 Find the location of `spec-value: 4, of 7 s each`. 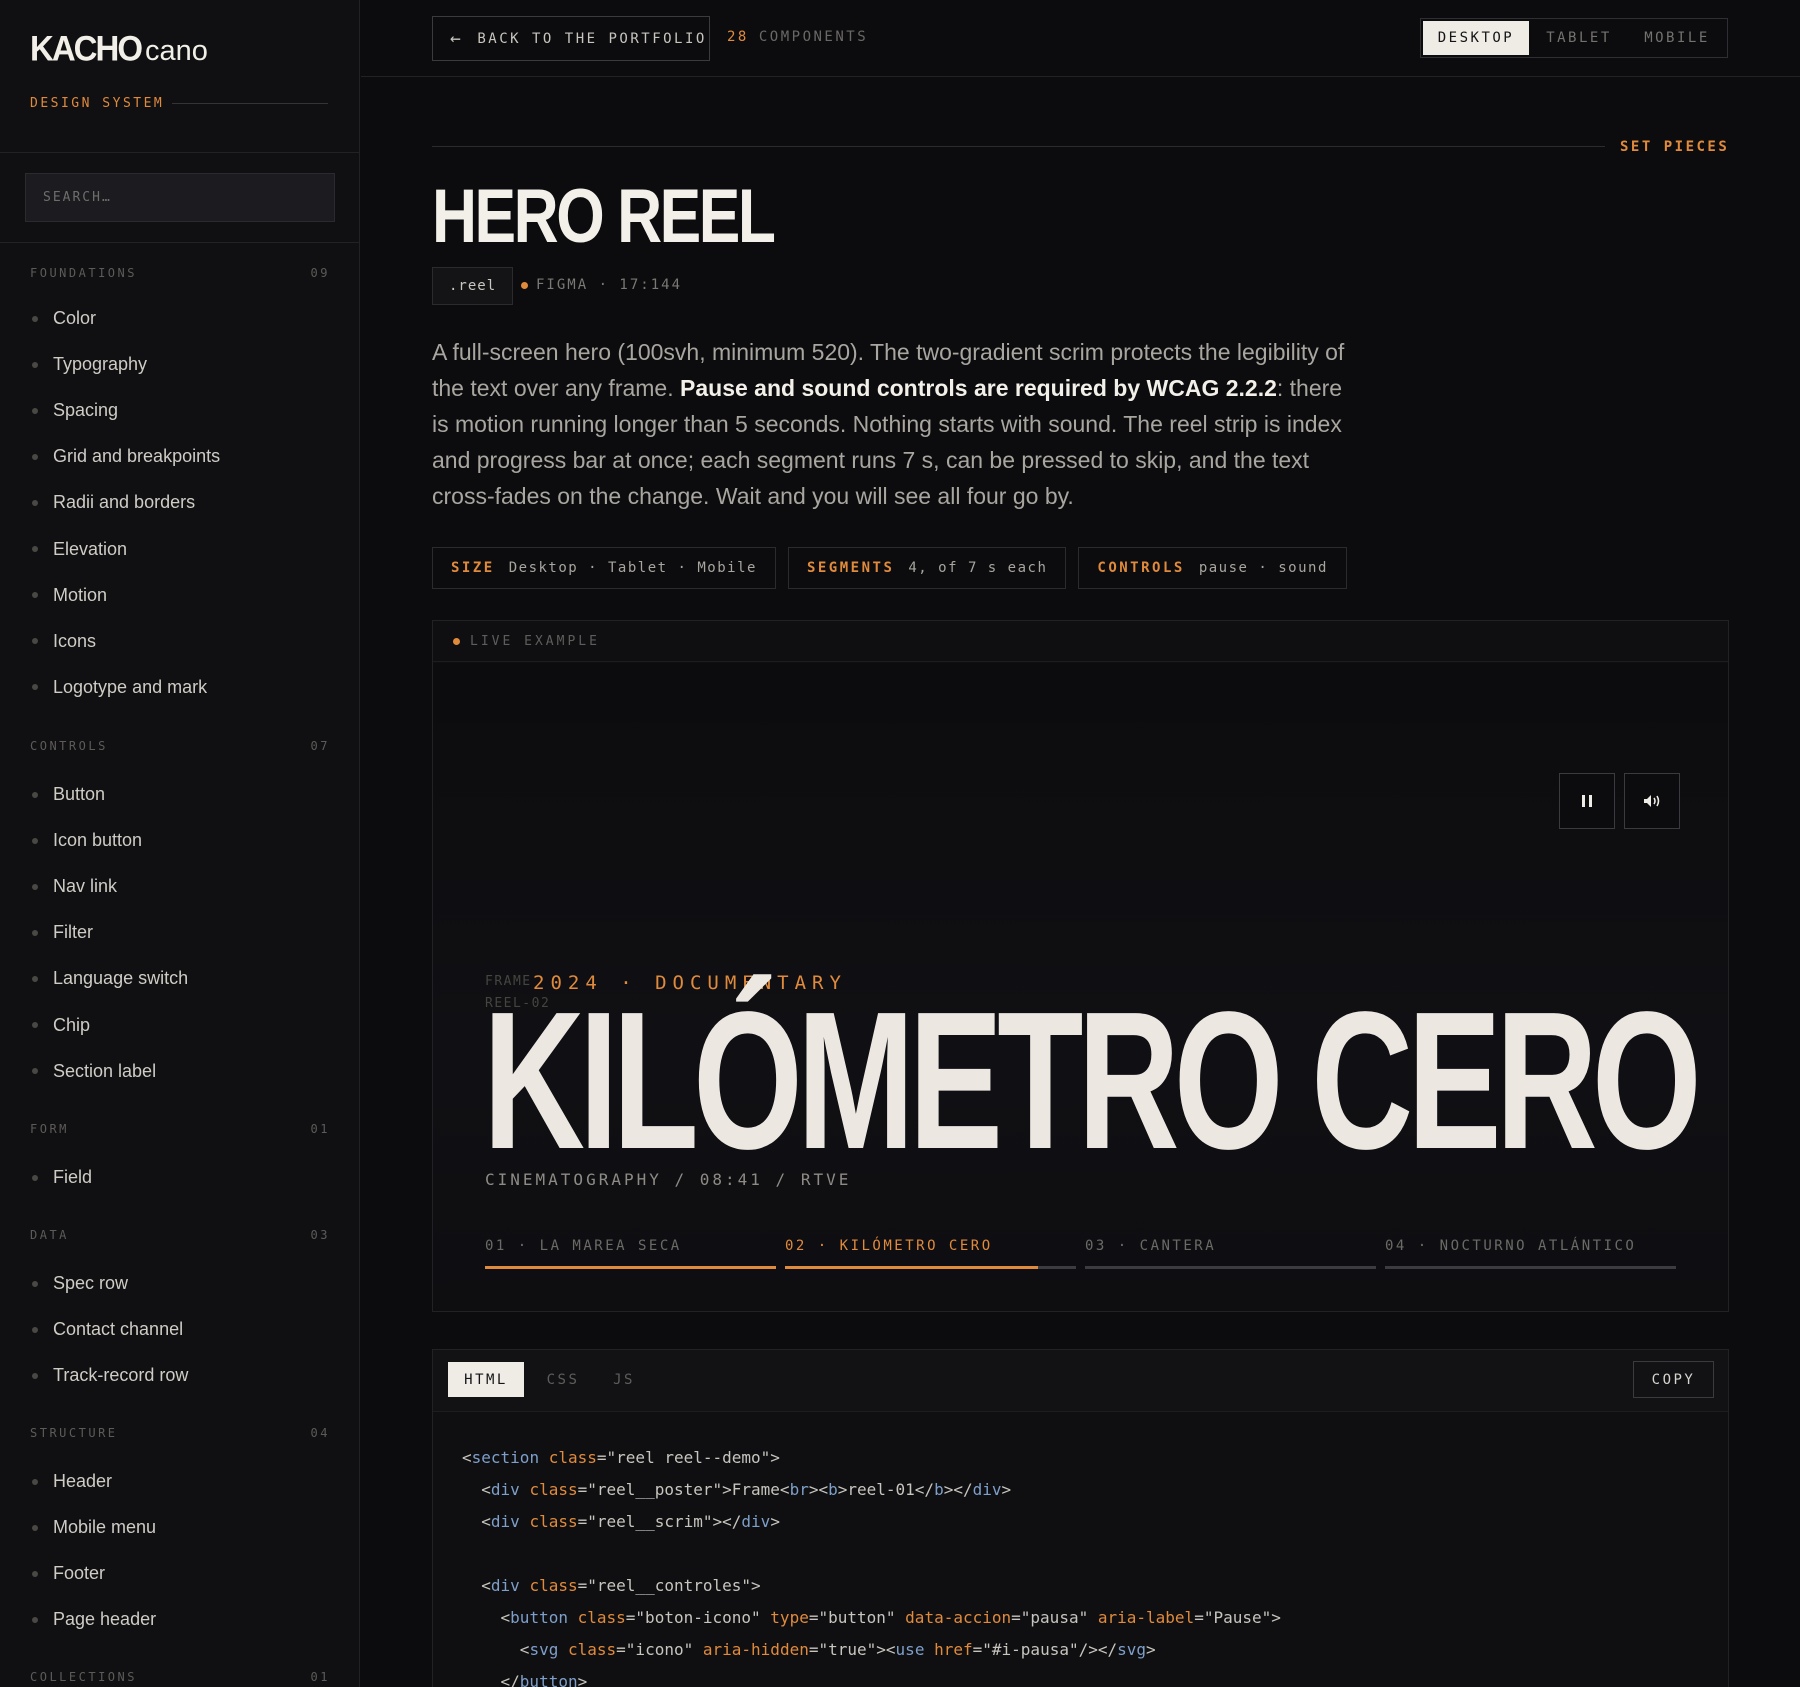

spec-value: 4, of 7 s each is located at coordinates (978, 568).